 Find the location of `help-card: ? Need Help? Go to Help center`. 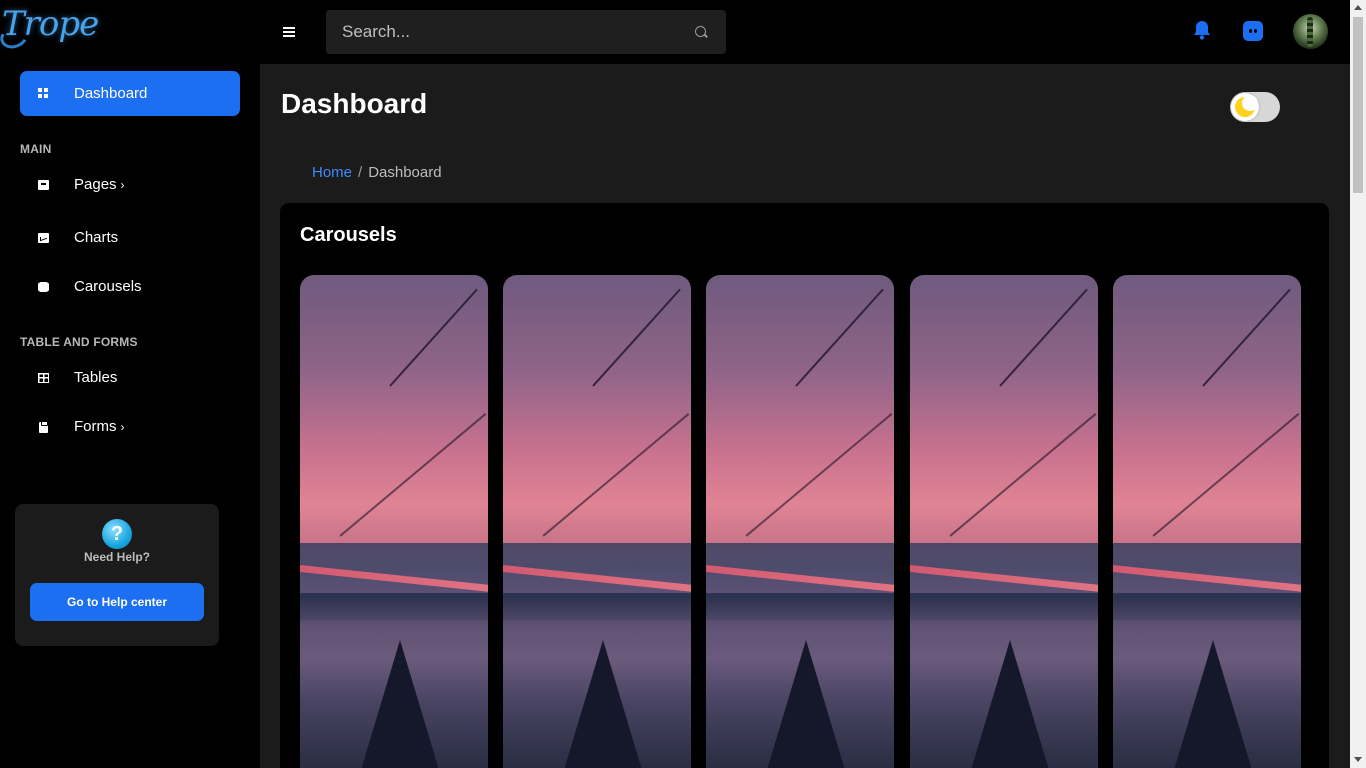

help-card: ? Need Help? Go to Help center is located at coordinates (117, 575).